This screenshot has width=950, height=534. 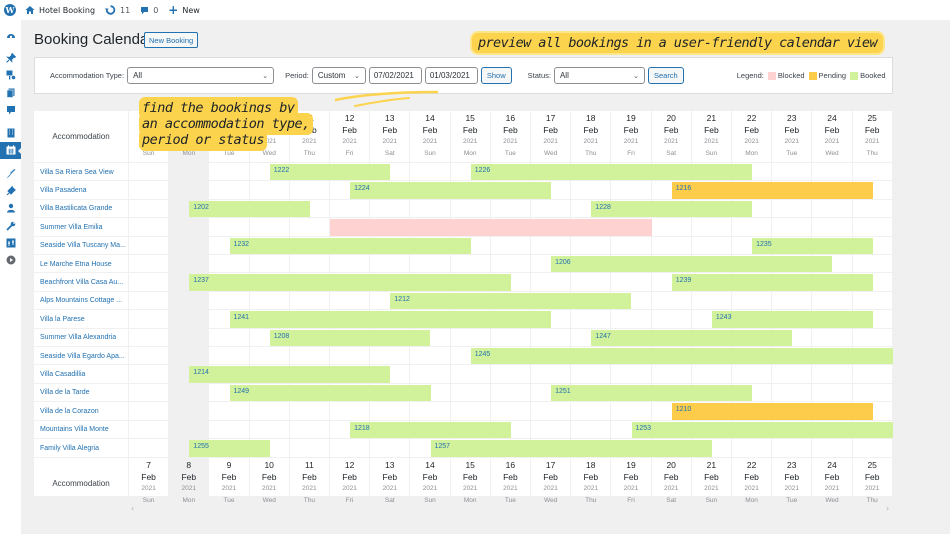 I want to click on scroll-right-button: ›, so click(x=887, y=508).